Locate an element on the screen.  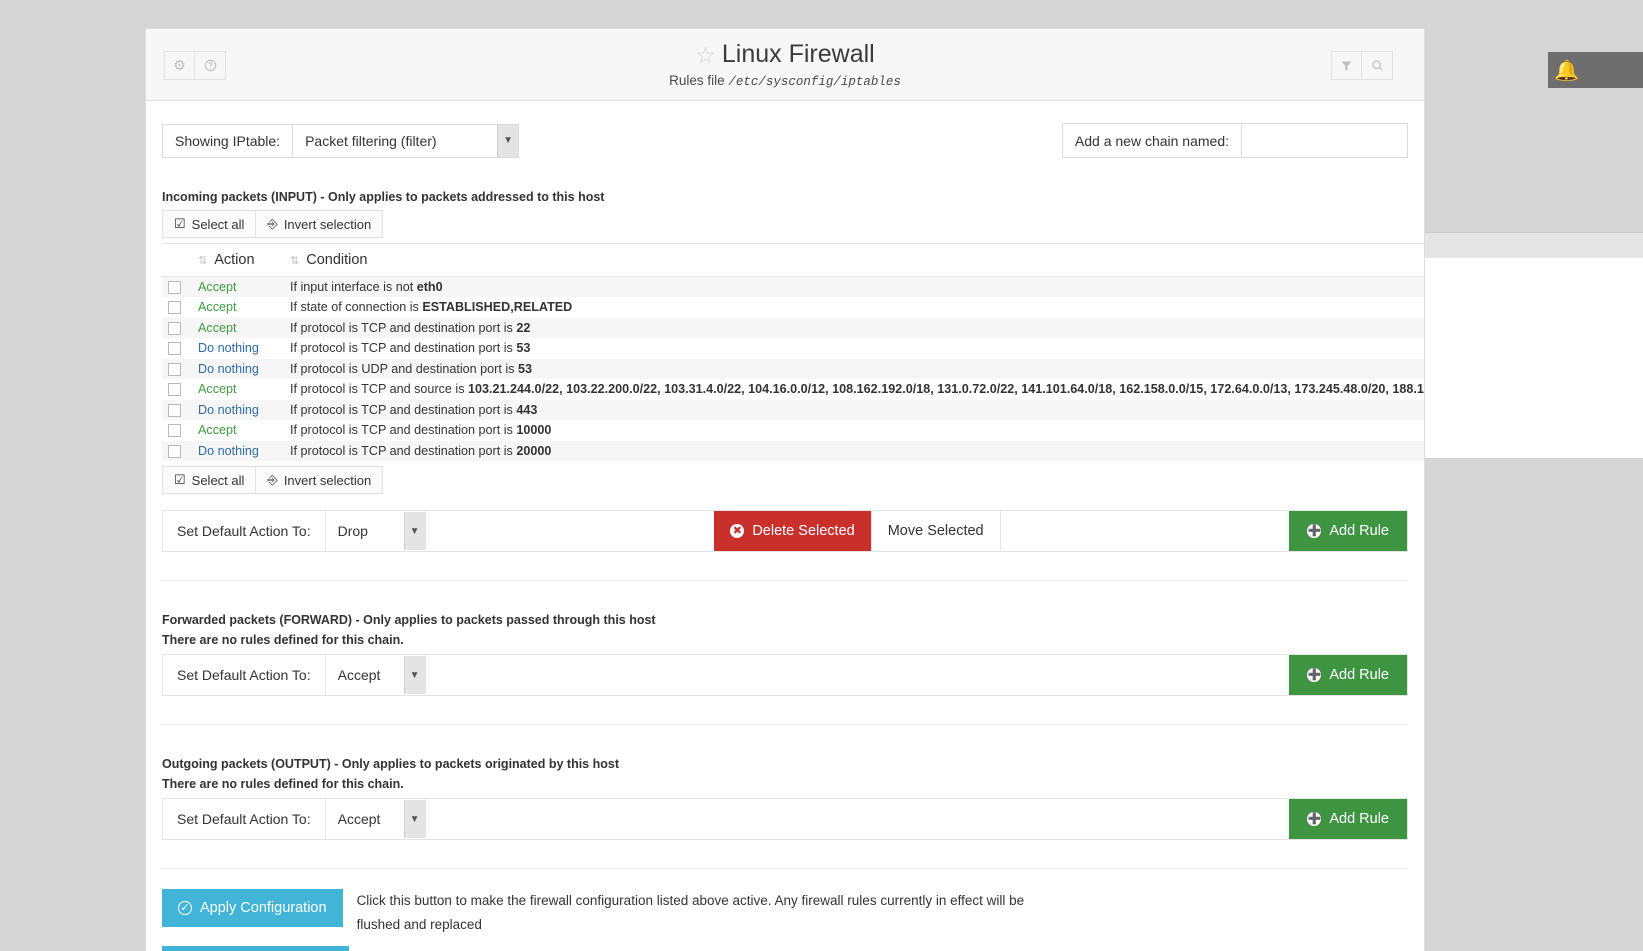
filter-icon is located at coordinates (1346, 65).